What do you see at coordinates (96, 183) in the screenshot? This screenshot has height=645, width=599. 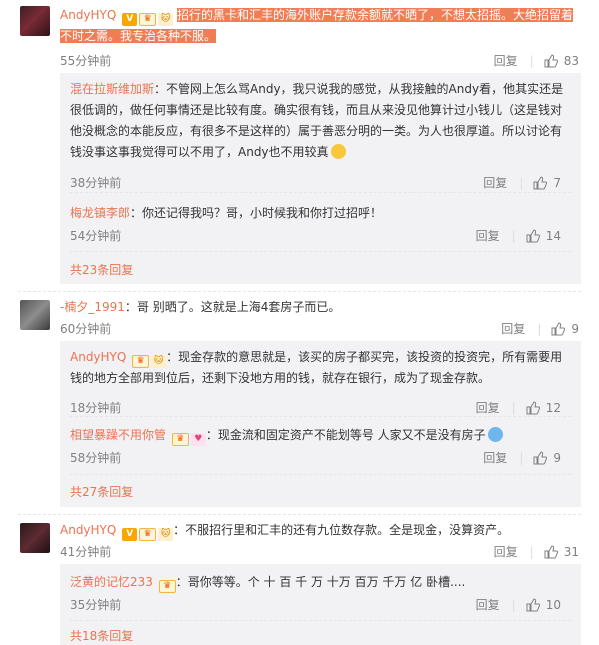 I see `timestamp: 38分钟前` at bounding box center [96, 183].